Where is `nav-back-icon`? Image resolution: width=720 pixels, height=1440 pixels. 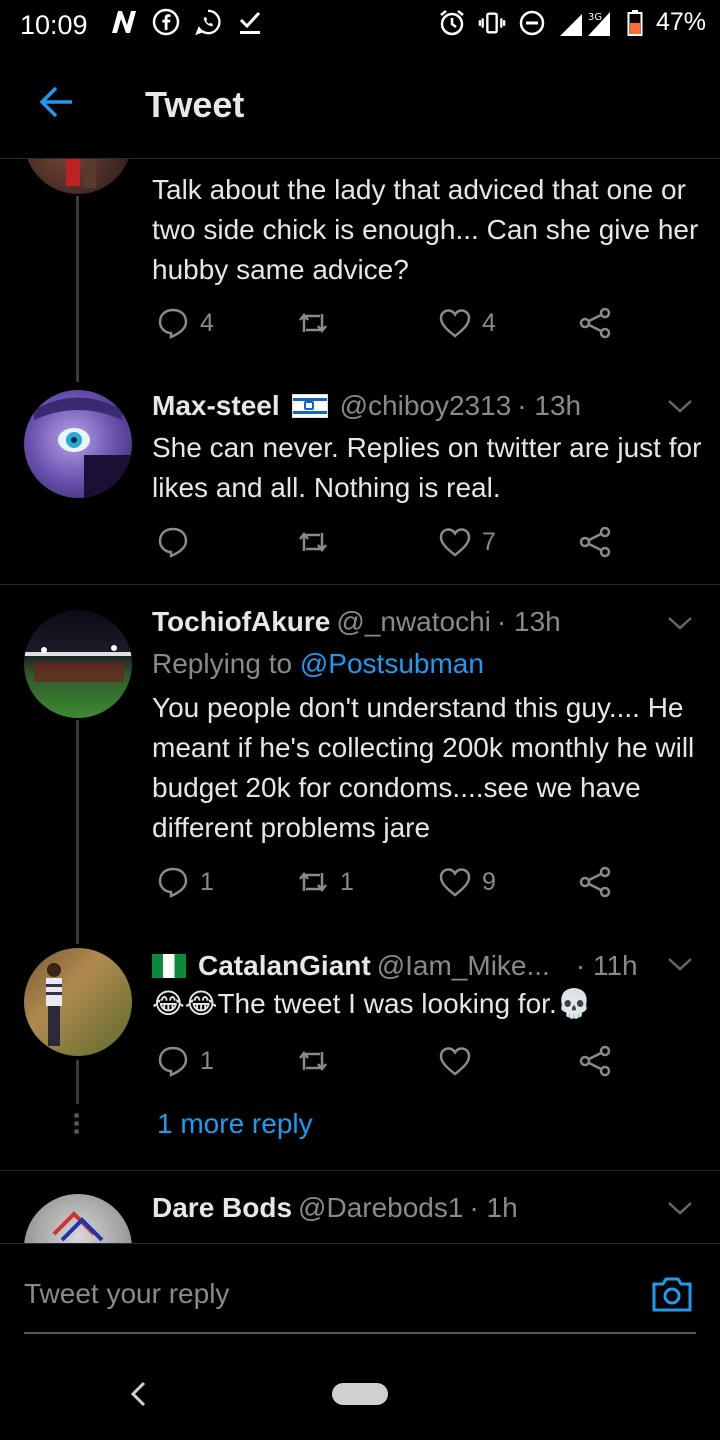 nav-back-icon is located at coordinates (138, 1394).